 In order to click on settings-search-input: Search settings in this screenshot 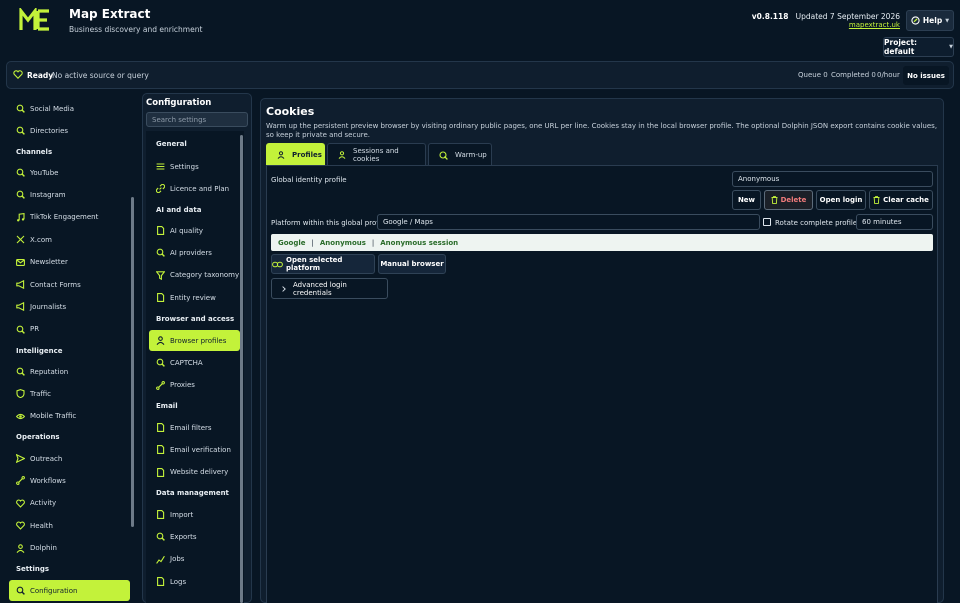, I will do `click(197, 119)`.